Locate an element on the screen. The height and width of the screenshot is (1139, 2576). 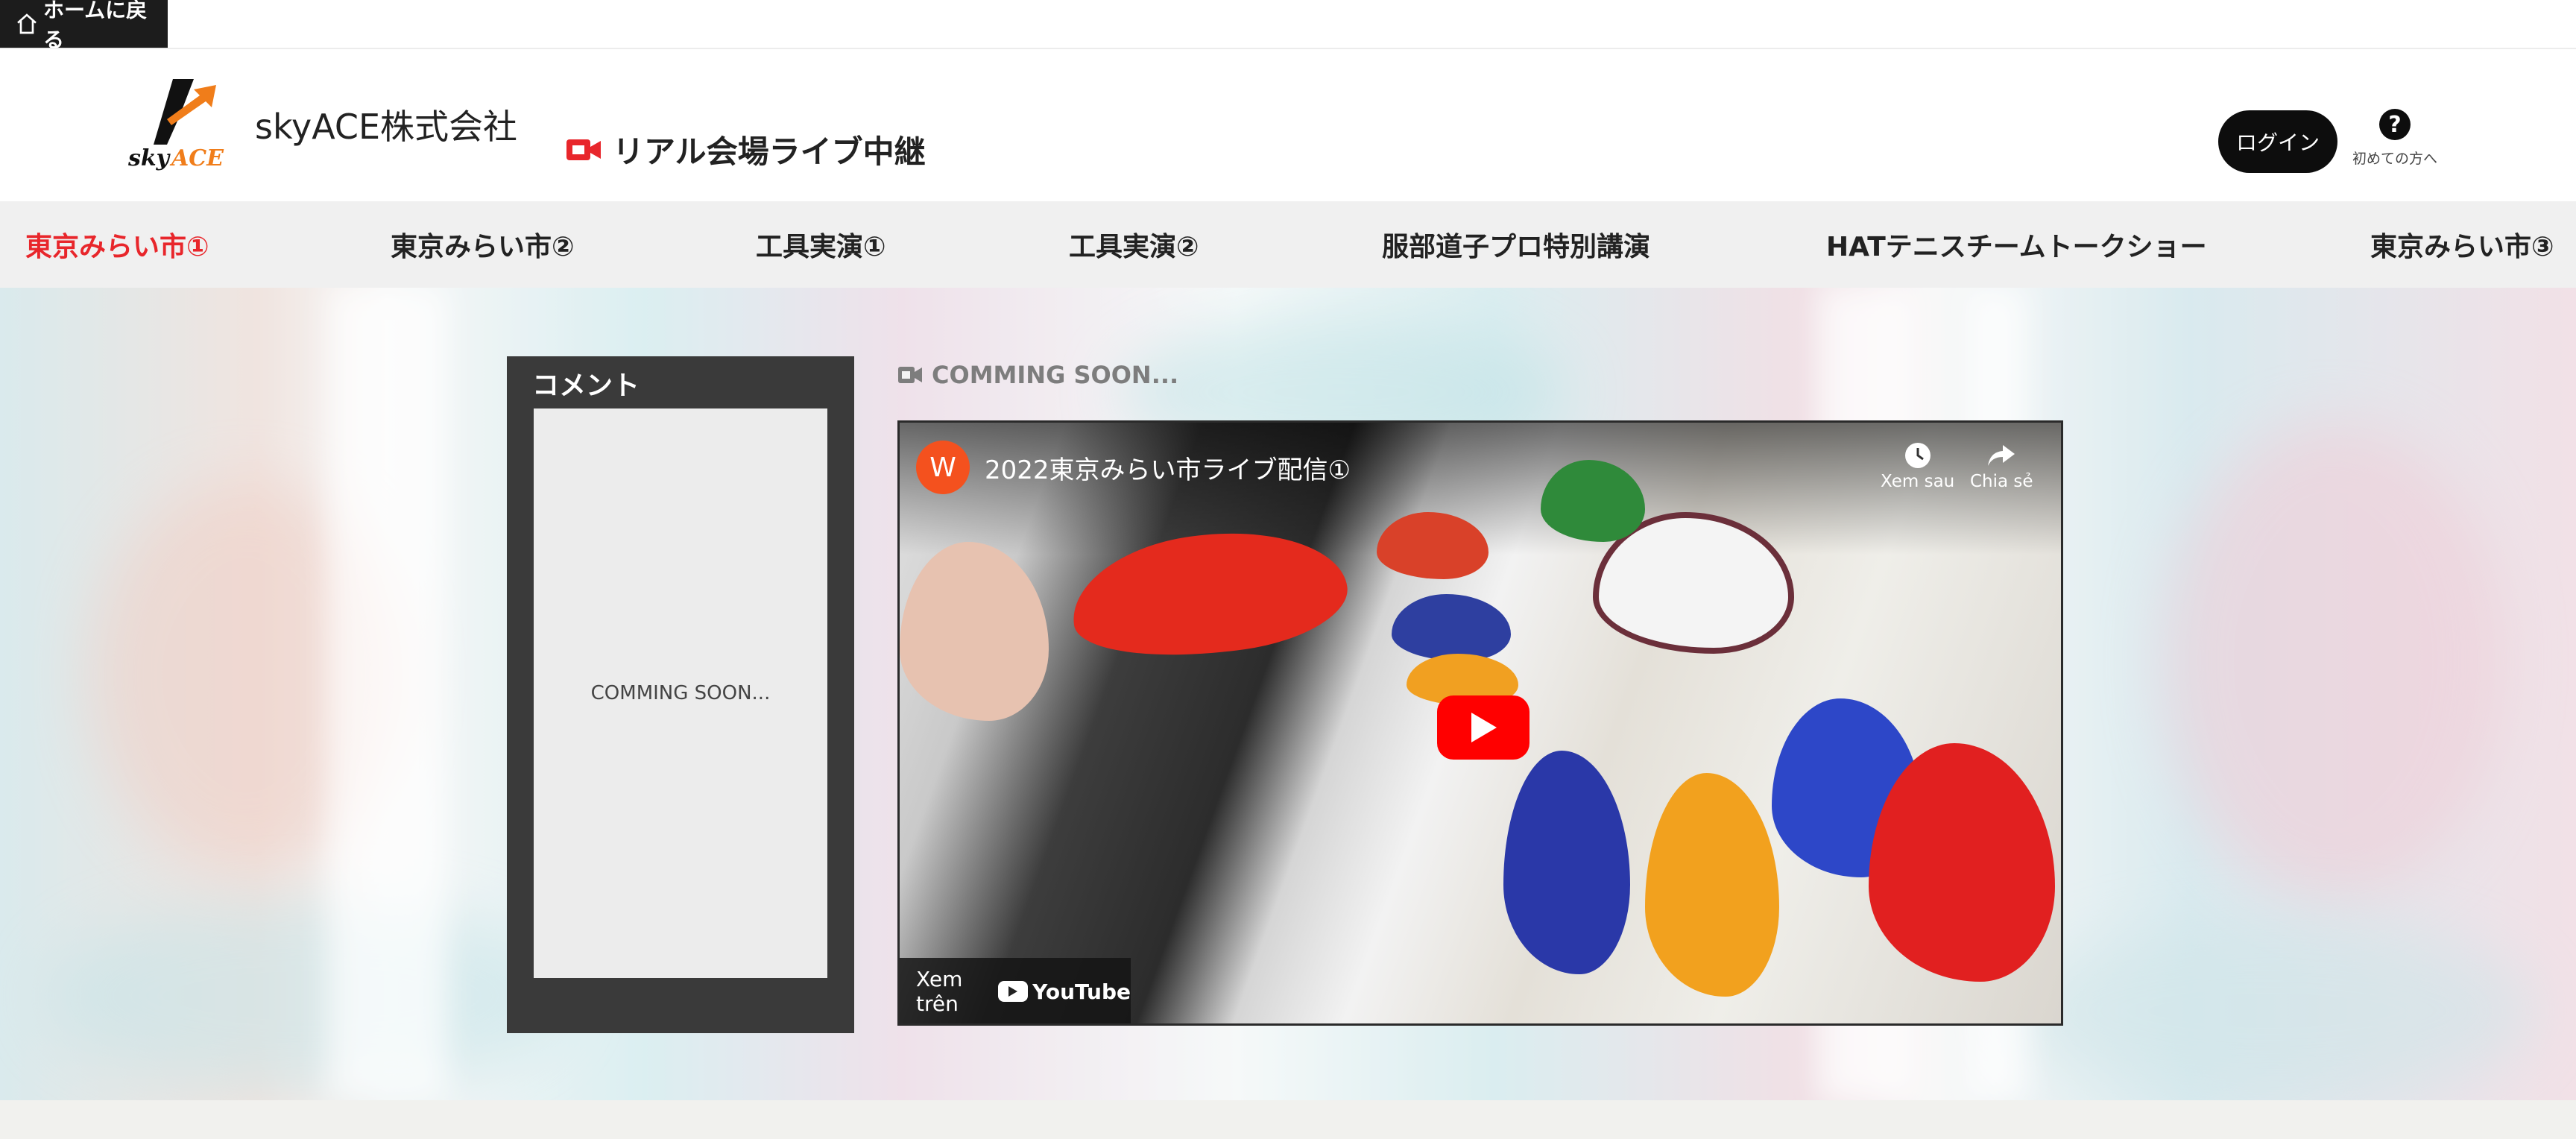
first-time-help-link: ? 初めての方へ is located at coordinates (2394, 138).